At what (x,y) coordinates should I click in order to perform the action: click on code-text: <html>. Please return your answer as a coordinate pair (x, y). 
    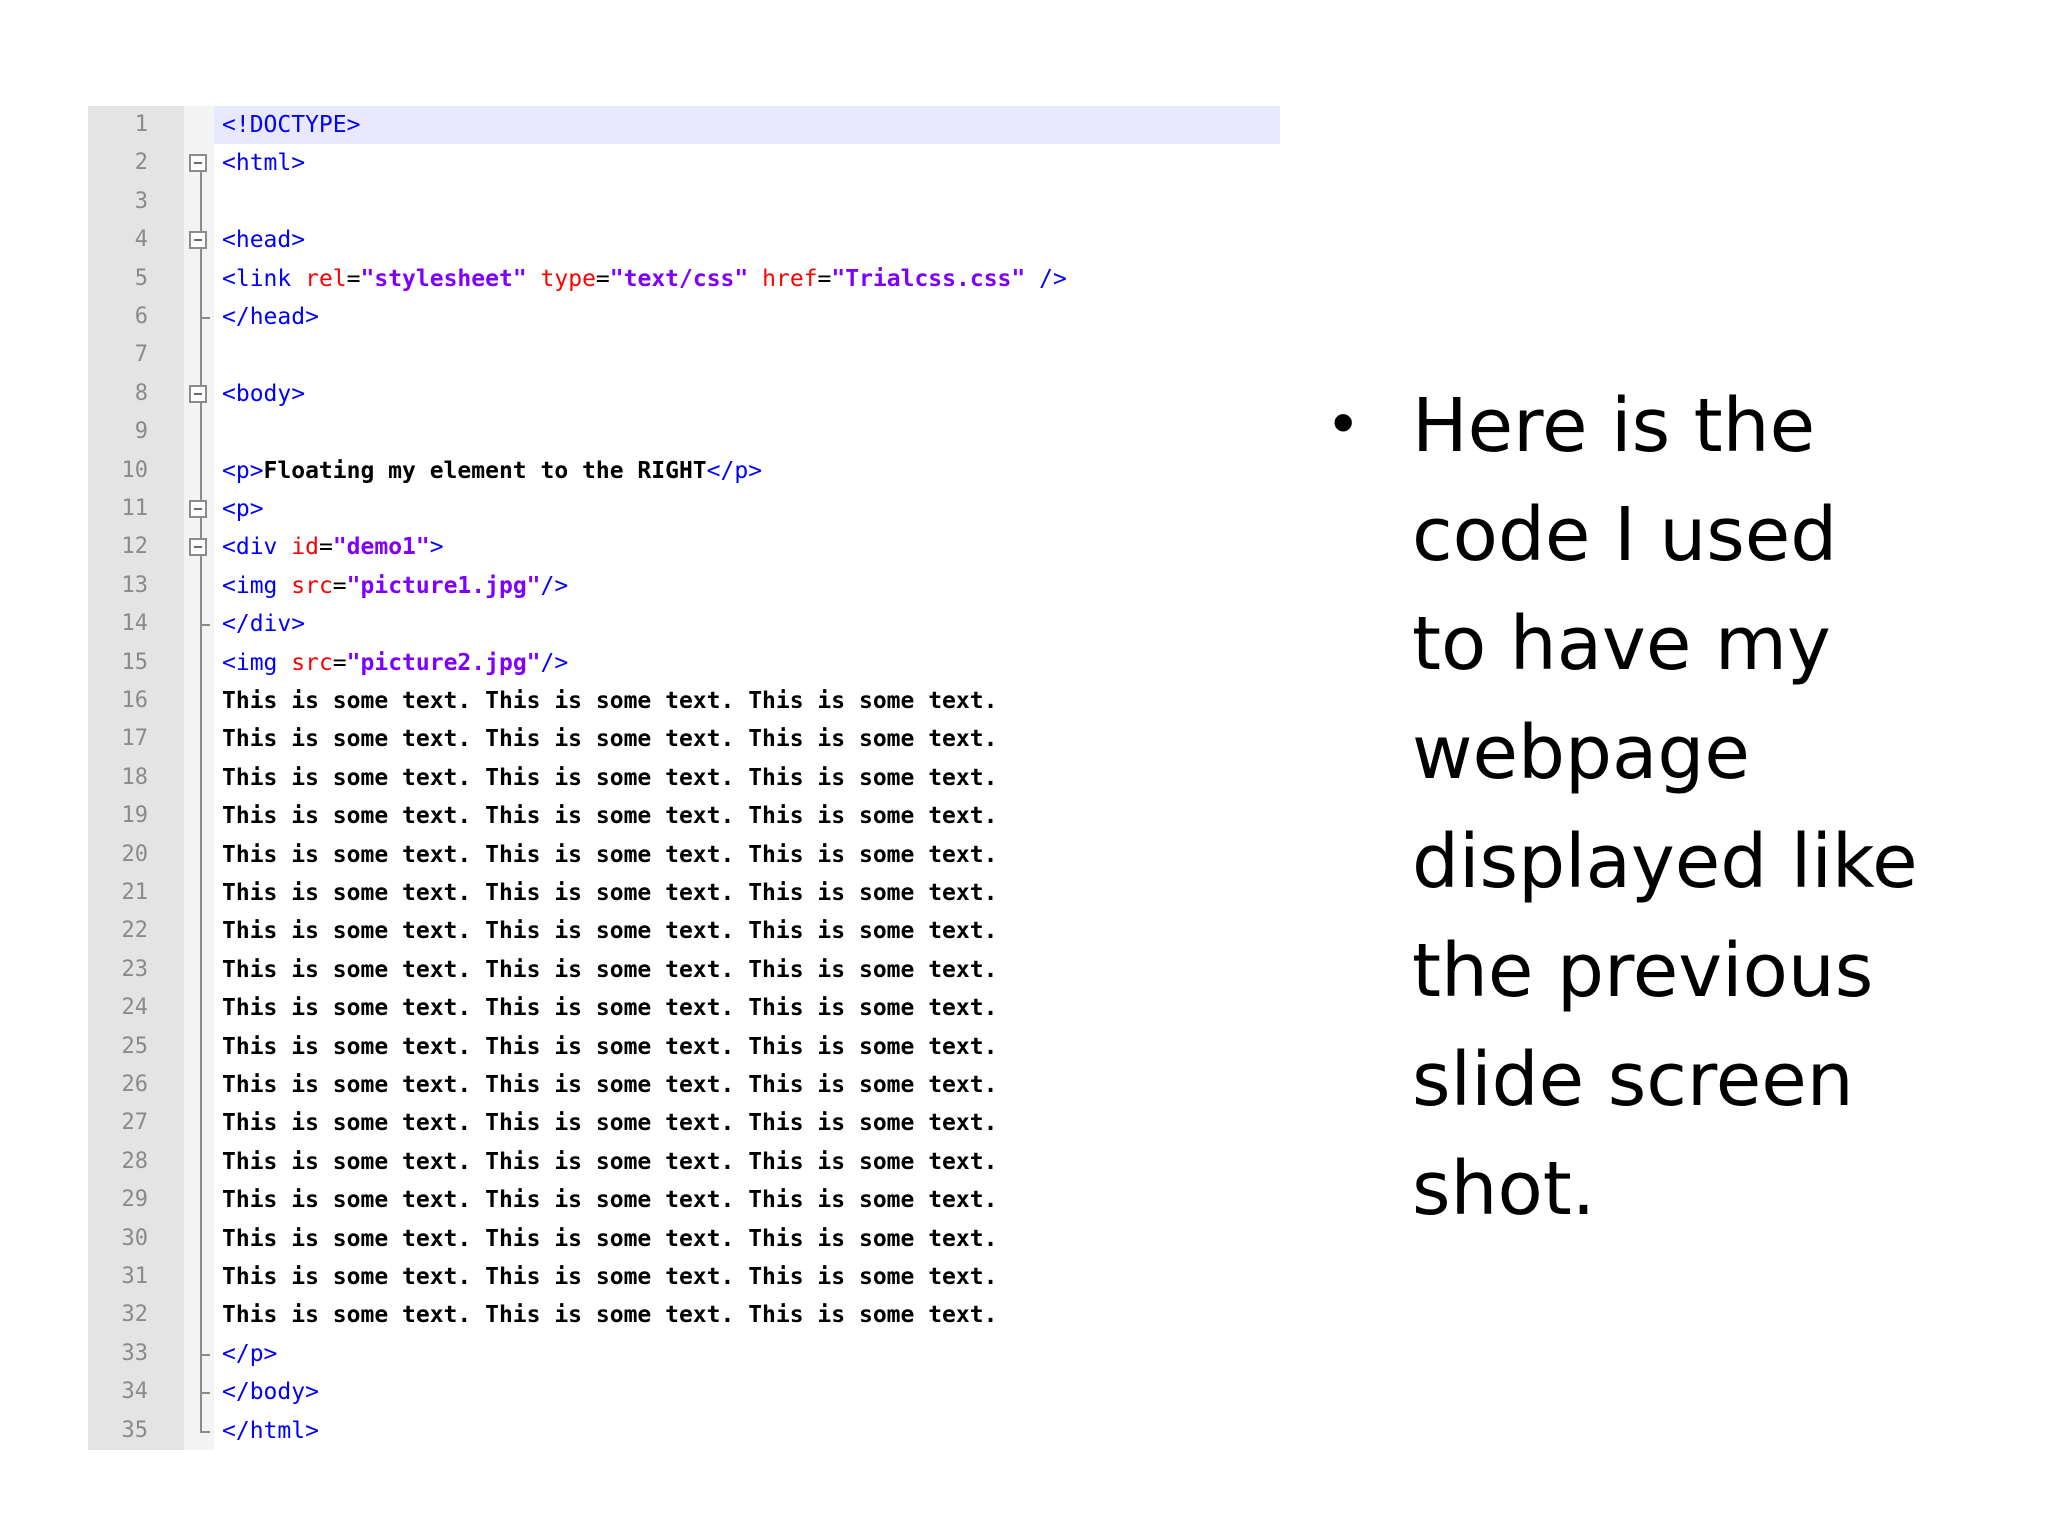
    Looking at the image, I should click on (747, 163).